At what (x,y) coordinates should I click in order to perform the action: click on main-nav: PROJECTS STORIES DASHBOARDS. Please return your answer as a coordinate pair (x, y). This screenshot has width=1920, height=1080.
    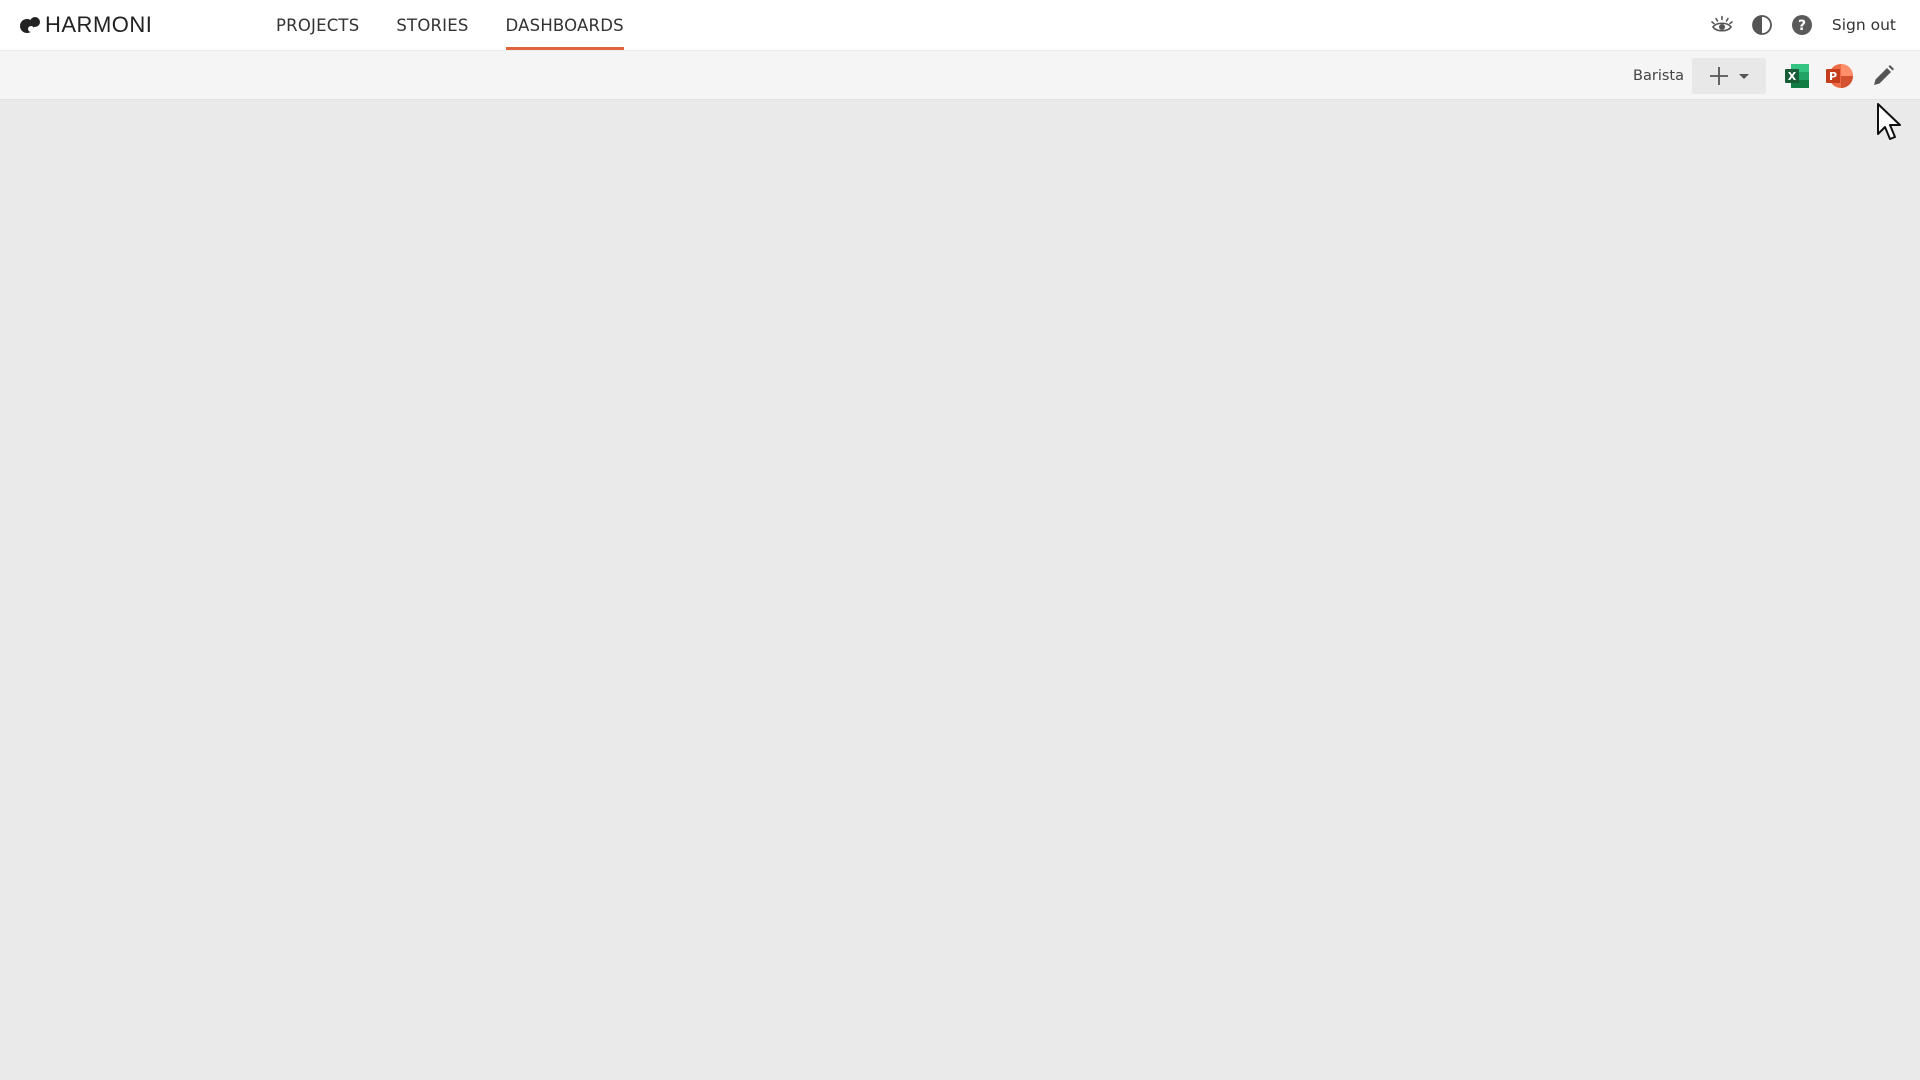
    Looking at the image, I should click on (468, 25).